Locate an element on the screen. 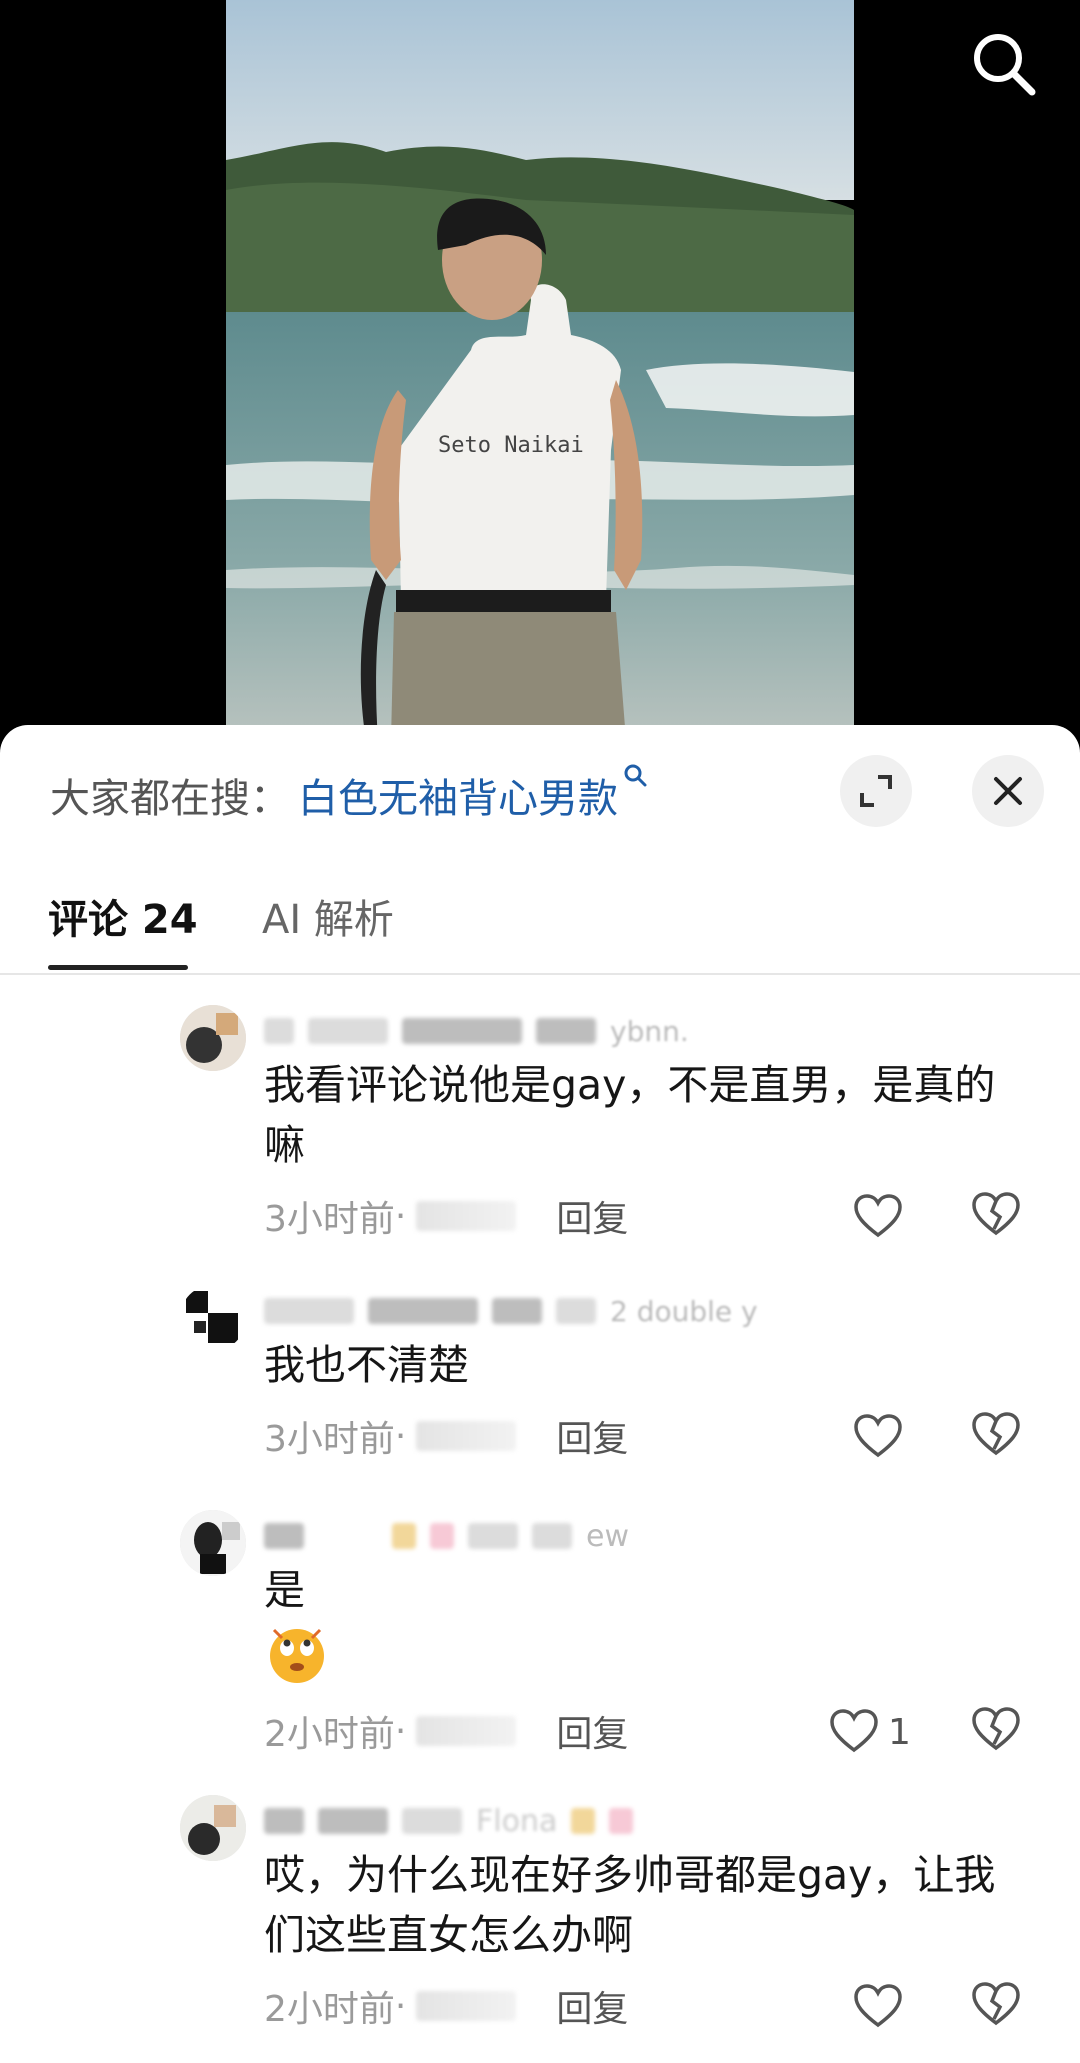  username-fragment: 2 double y is located at coordinates (684, 1311).